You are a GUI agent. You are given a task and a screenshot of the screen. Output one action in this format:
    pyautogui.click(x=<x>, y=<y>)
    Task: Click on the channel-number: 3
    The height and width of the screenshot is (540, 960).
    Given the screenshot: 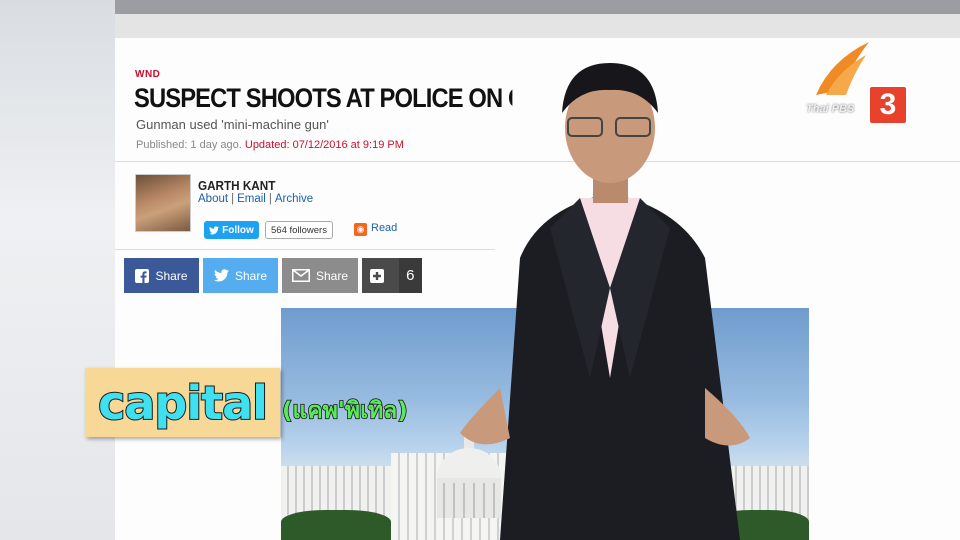 What is the action you would take?
    pyautogui.click(x=888, y=105)
    